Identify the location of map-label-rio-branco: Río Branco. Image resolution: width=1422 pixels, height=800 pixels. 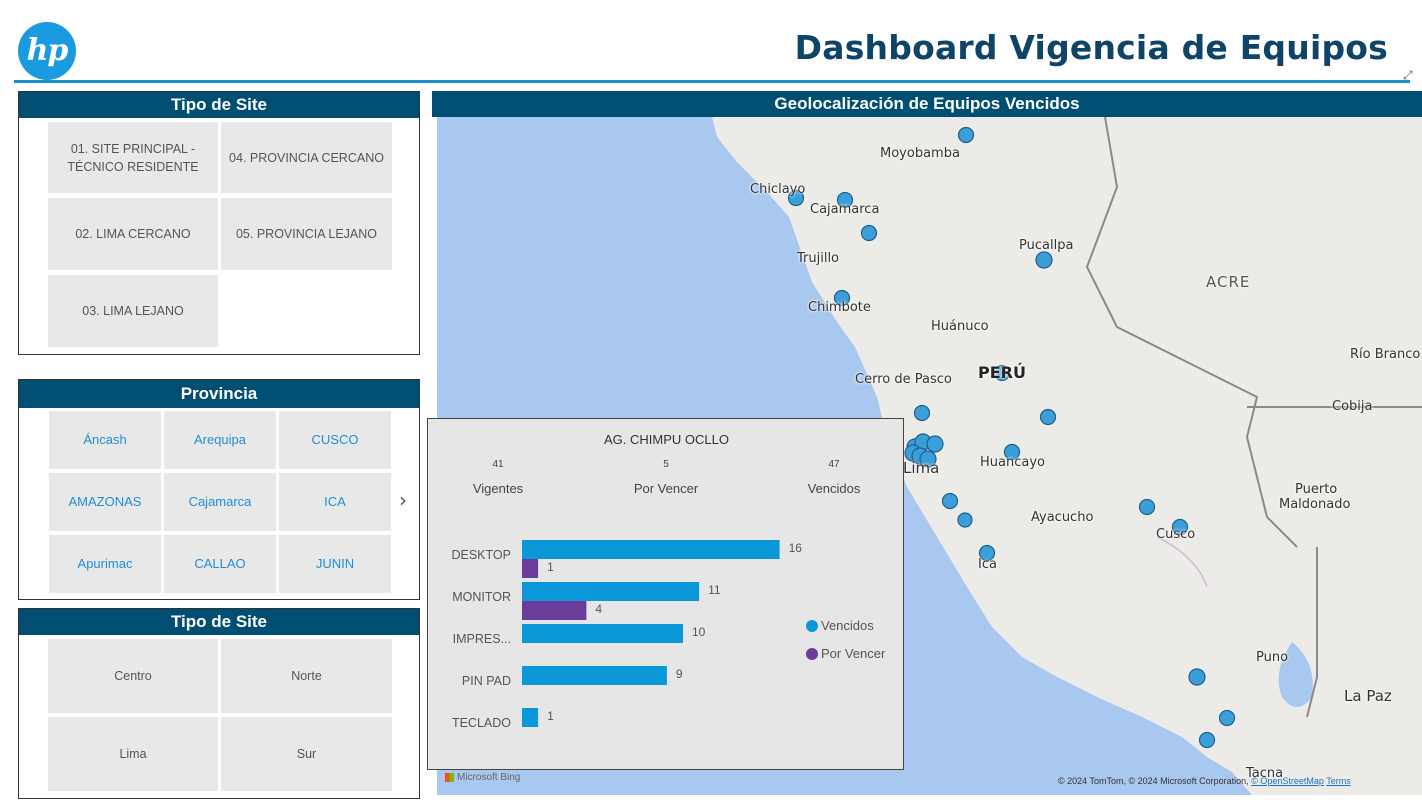
(1385, 354).